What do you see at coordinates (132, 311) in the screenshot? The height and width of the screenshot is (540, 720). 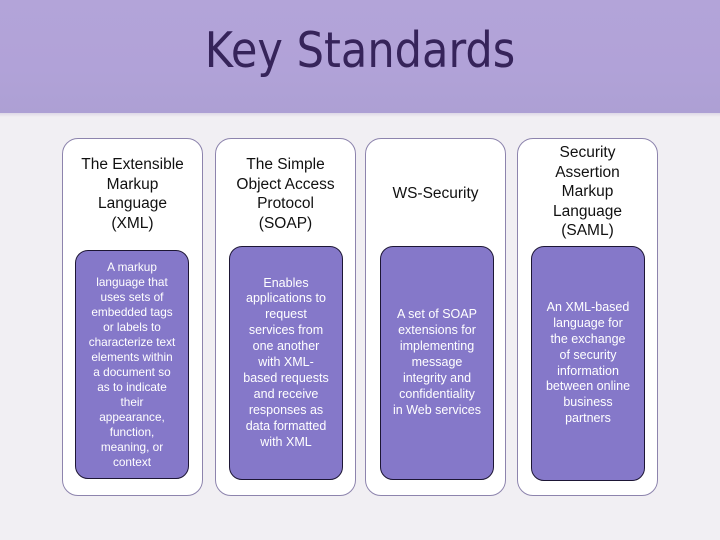 I see `description-line: embedded tags` at bounding box center [132, 311].